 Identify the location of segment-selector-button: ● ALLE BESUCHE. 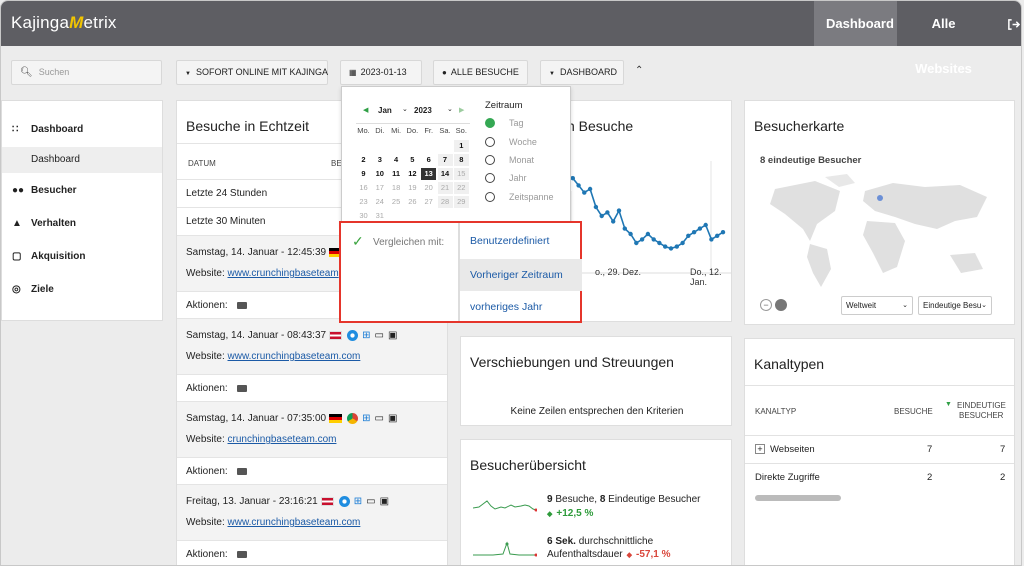
(480, 72).